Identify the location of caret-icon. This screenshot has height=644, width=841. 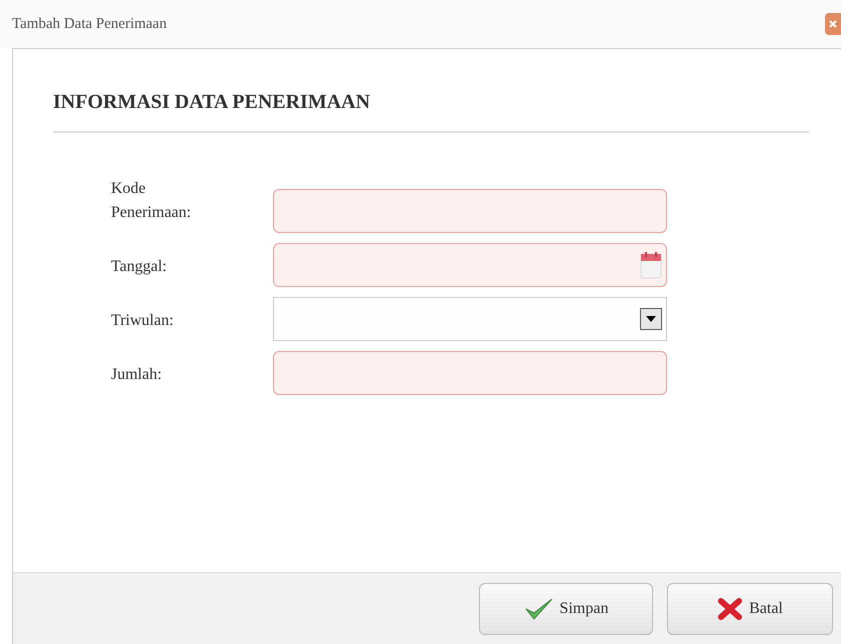
(651, 319).